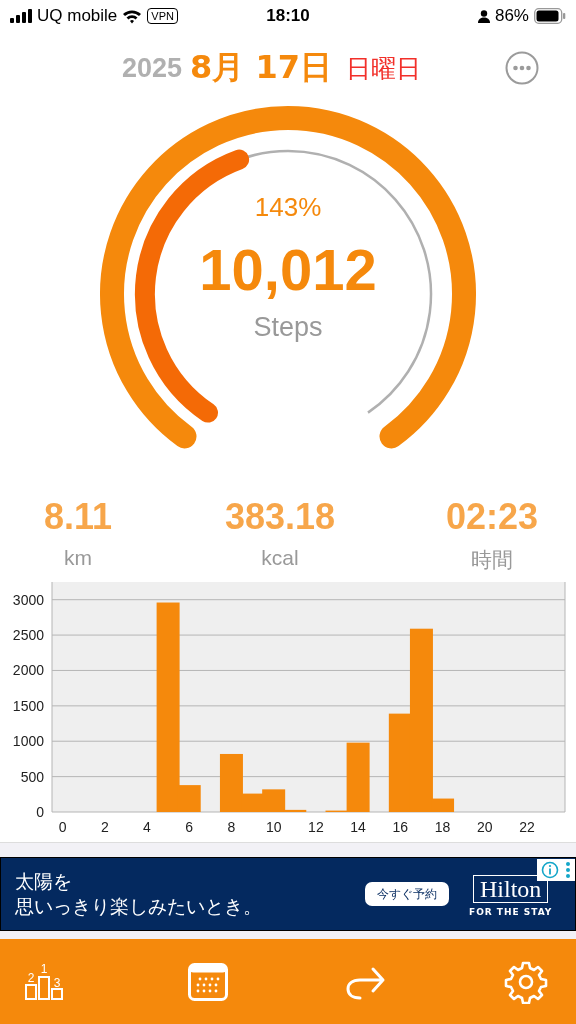  I want to click on stat-unit: 時間, so click(492, 560).